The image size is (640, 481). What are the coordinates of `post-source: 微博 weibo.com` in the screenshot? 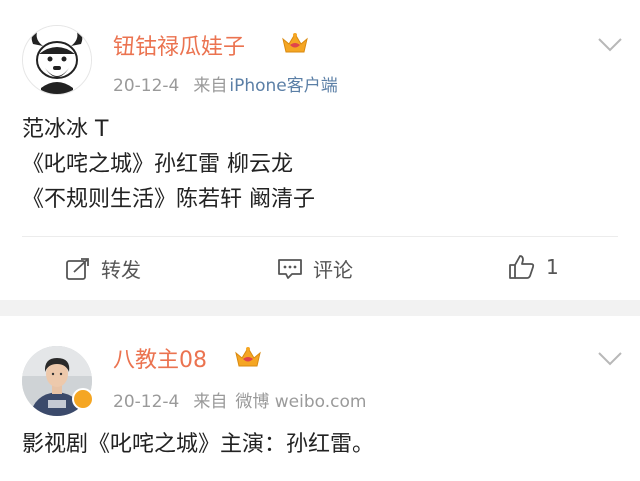 It's located at (301, 402).